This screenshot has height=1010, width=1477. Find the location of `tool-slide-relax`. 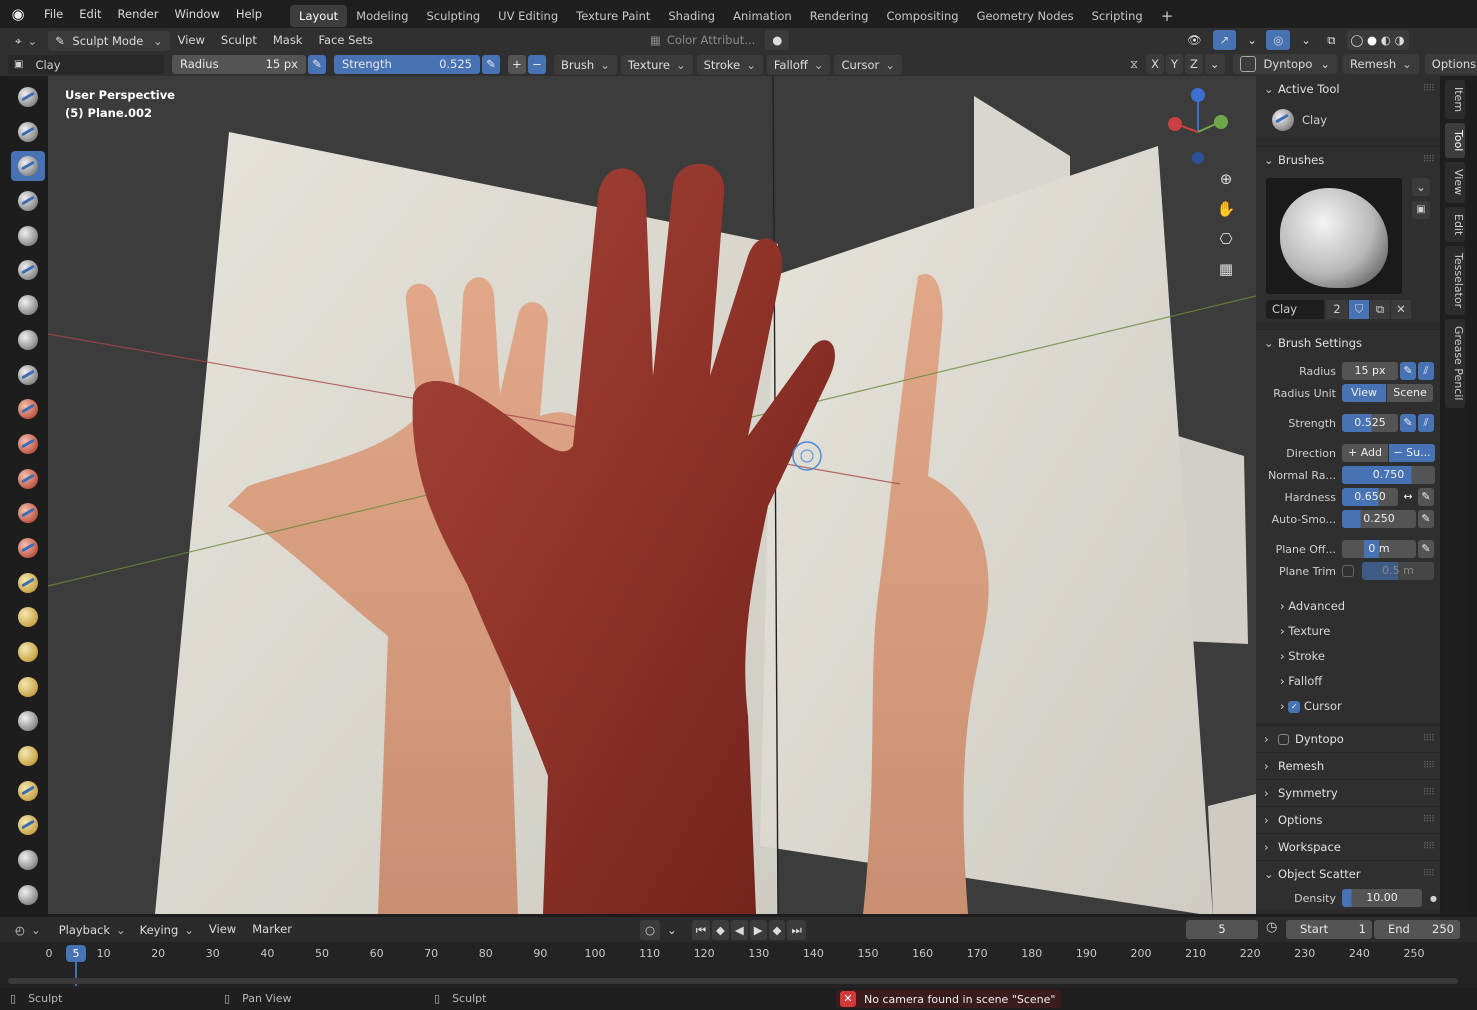

tool-slide-relax is located at coordinates (28, 860).